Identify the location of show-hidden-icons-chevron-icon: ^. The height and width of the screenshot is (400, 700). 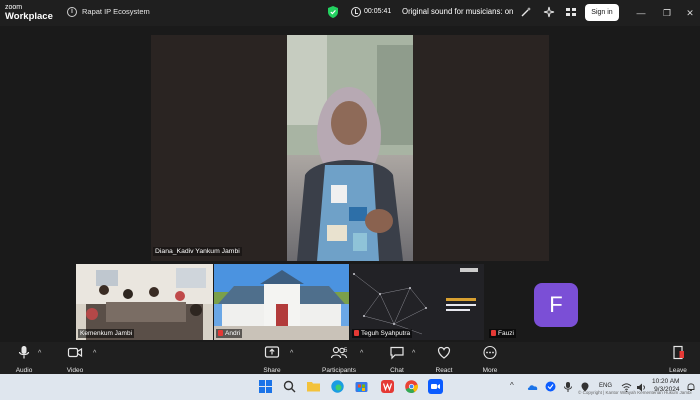
(512, 385).